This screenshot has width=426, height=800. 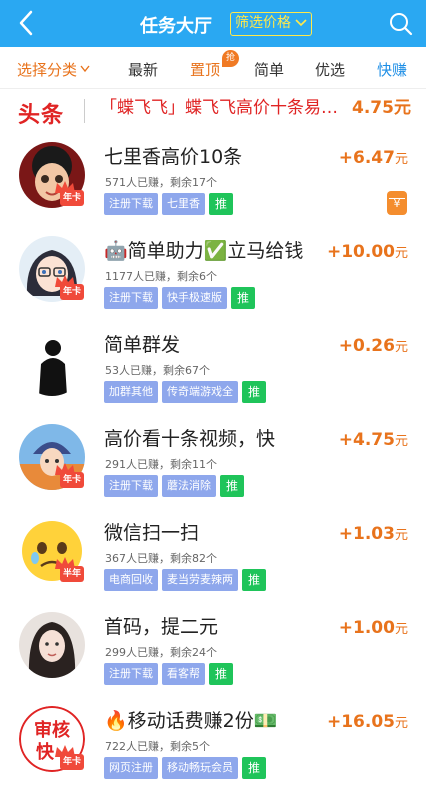 I want to click on task-title: 七里香高价10条, so click(x=173, y=157).